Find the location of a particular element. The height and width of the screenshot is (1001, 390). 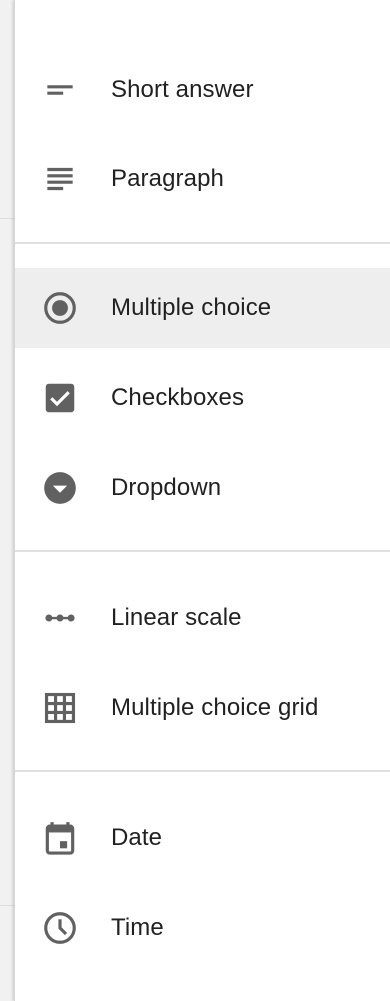

page-backdrop is located at coordinates (7, 500).